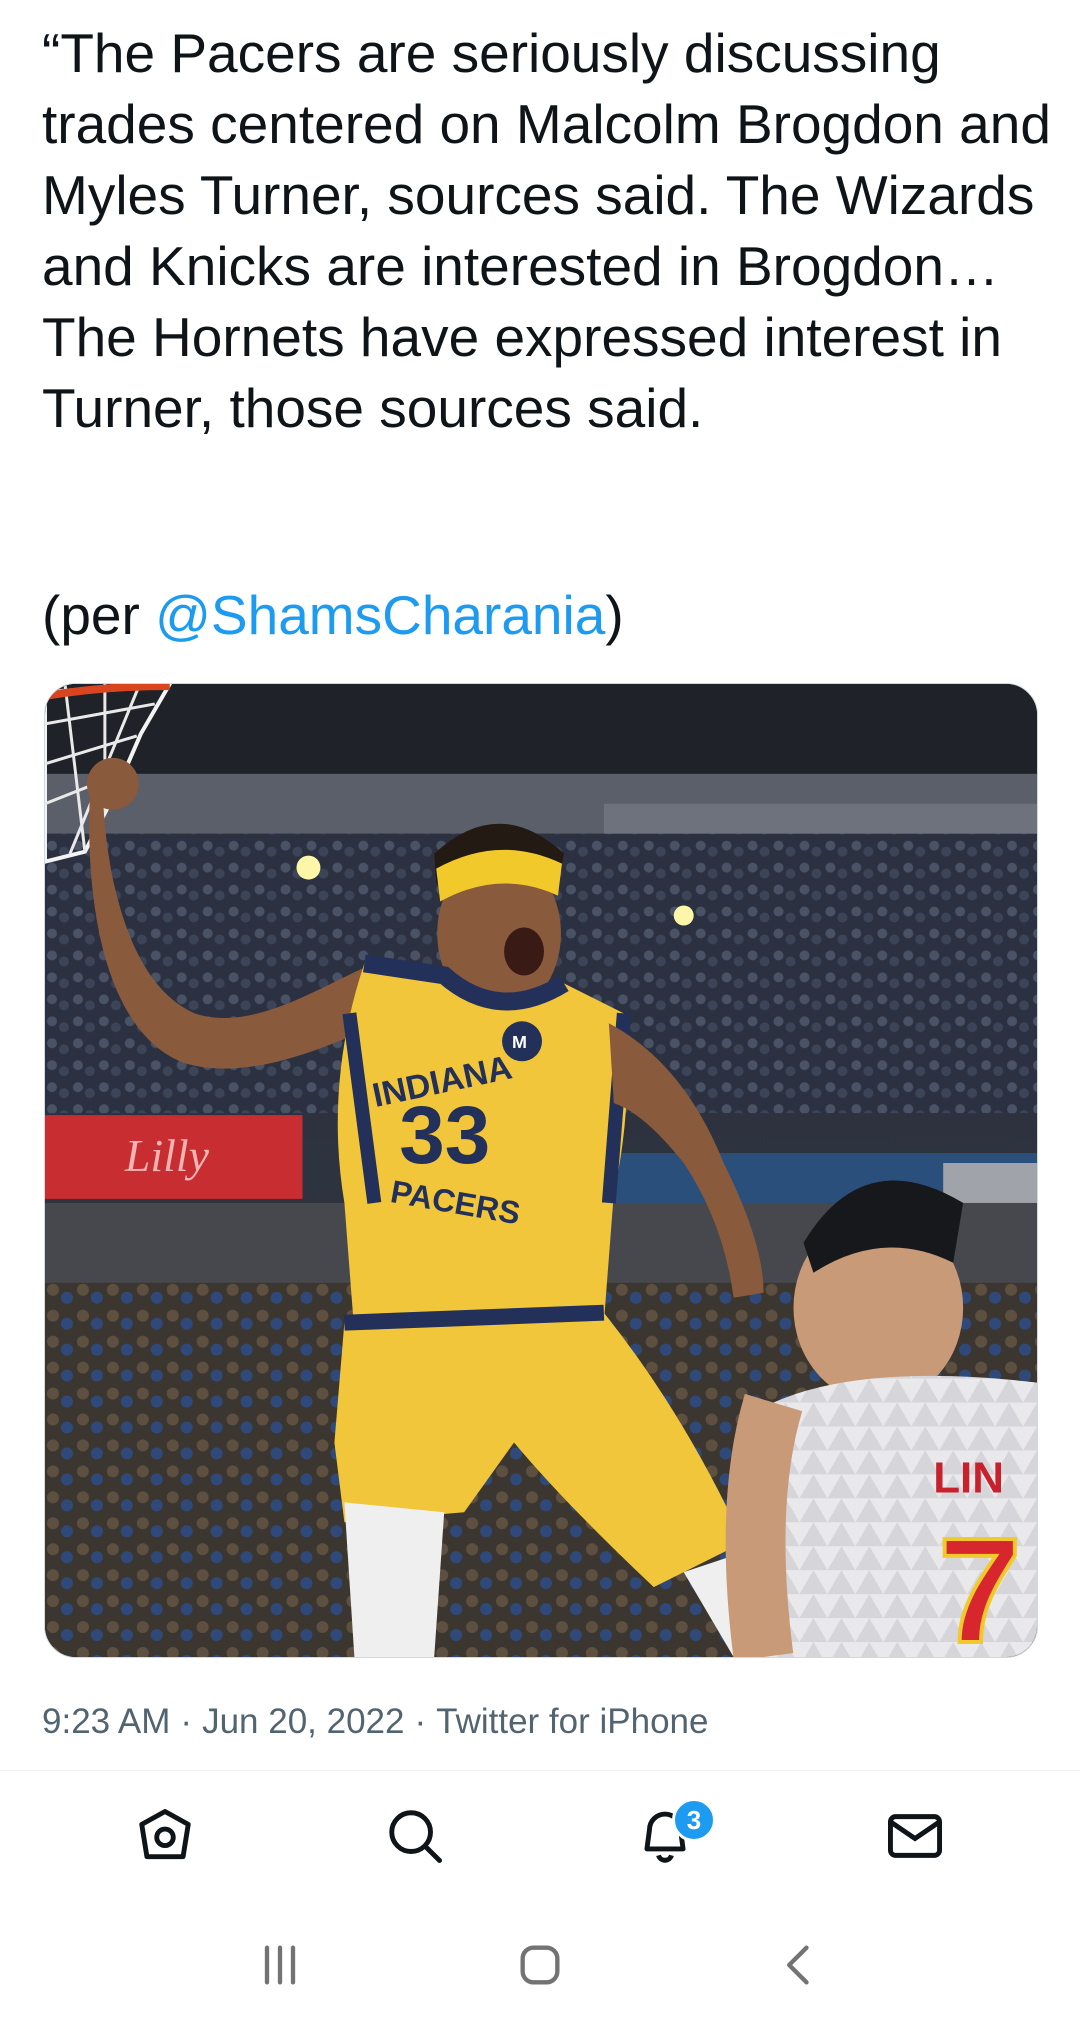 The image size is (1080, 2025). I want to click on messages-icon, so click(915, 1836).